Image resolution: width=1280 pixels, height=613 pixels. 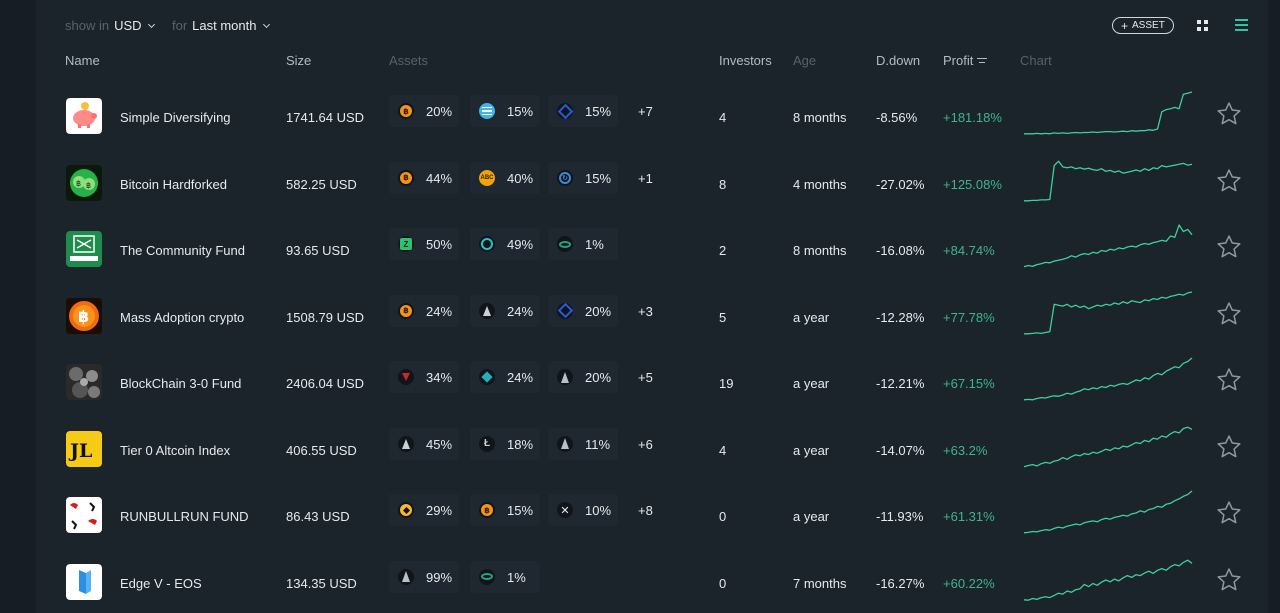 What do you see at coordinates (439, 377) in the screenshot?
I see `asset-percent: 34%` at bounding box center [439, 377].